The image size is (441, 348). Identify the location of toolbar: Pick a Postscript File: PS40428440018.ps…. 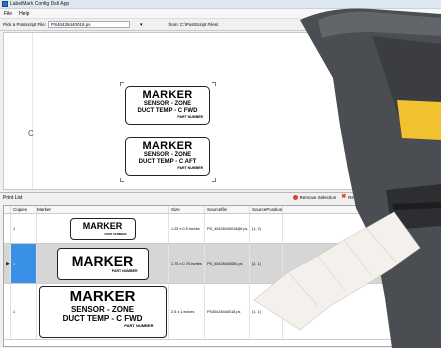
(220, 25).